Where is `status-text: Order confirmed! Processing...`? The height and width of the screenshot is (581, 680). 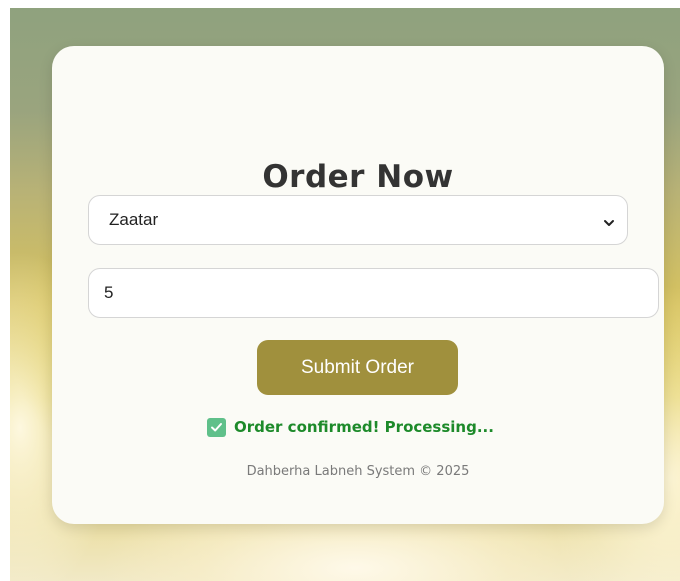 status-text: Order confirmed! Processing... is located at coordinates (364, 427).